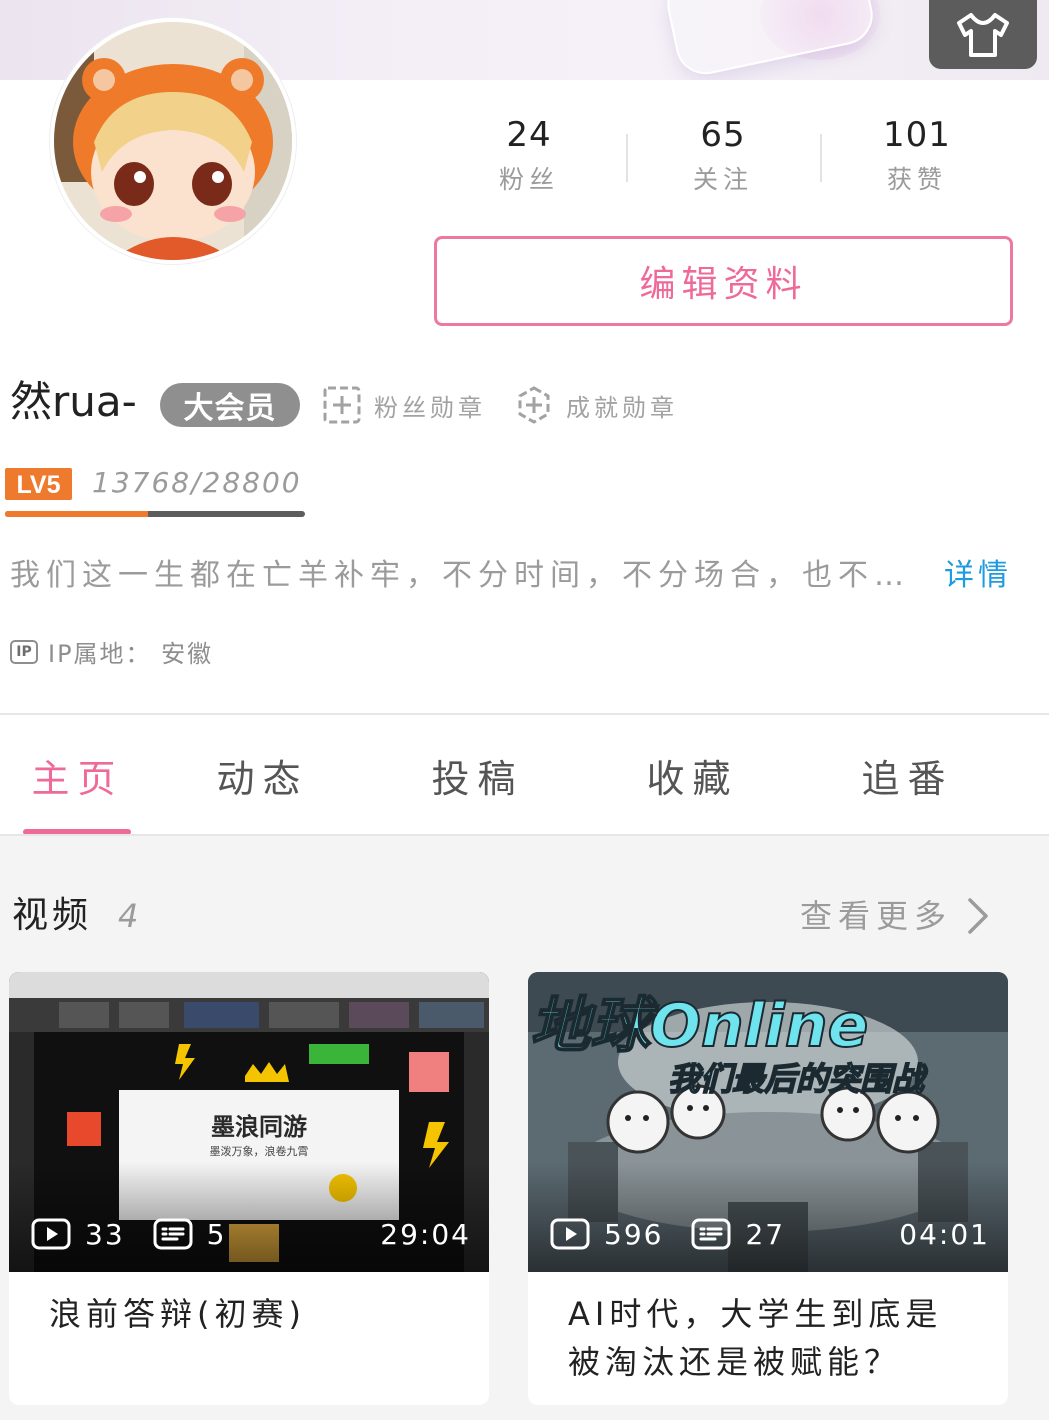  Describe the element at coordinates (534, 405) in the screenshot. I see `add-achievement-icon` at that location.